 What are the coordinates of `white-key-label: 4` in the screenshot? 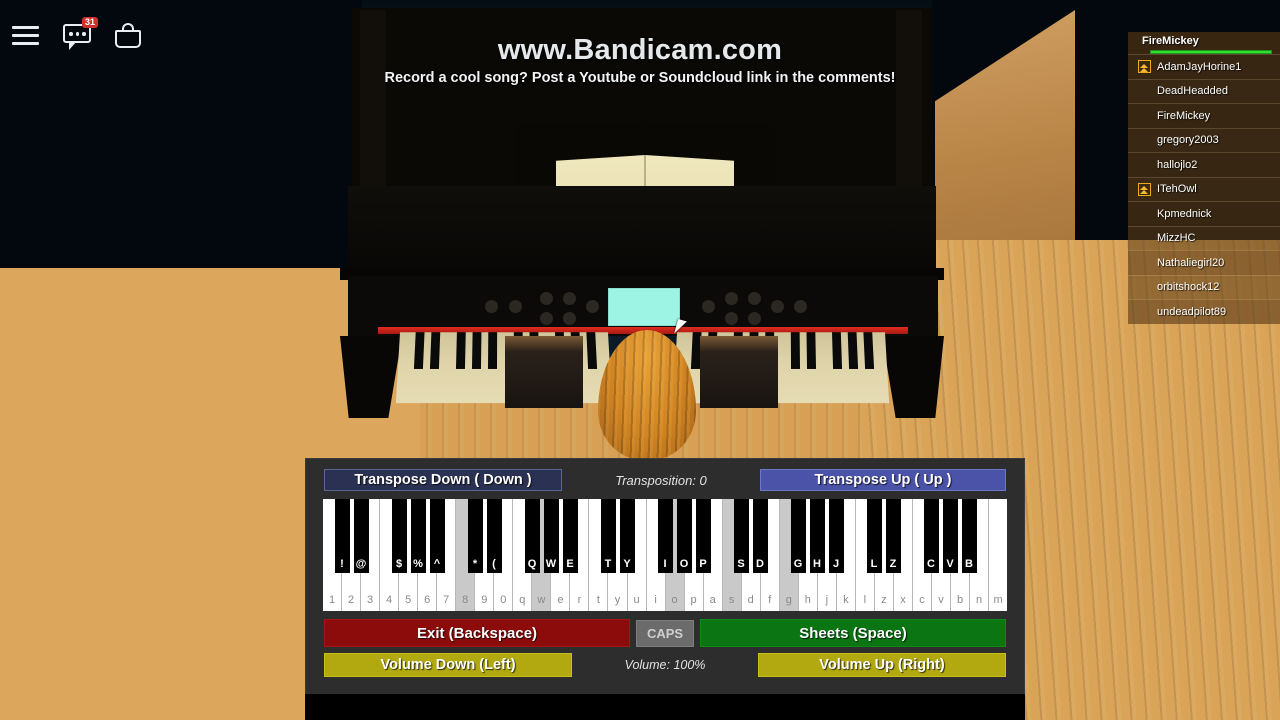 It's located at (389, 600).